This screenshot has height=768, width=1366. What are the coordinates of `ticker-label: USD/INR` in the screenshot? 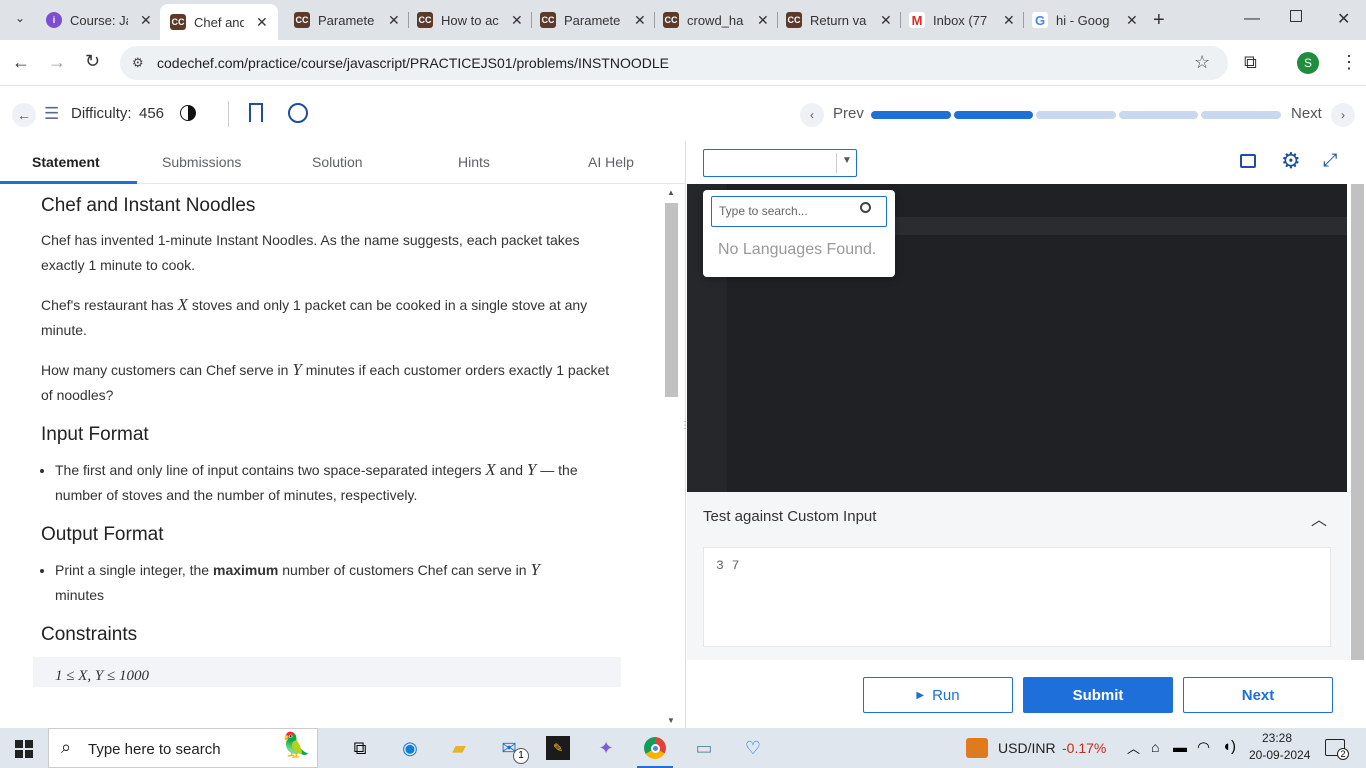 It's located at (1027, 748).